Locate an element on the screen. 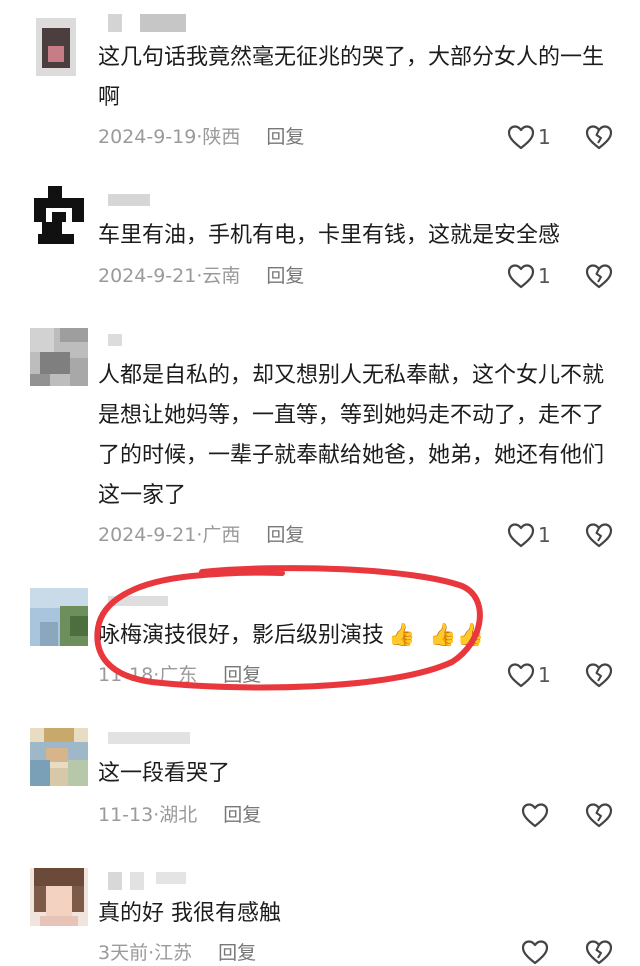 The image size is (640, 966). comment-text: 这几句话我竟然毫无征兆的哭了，大部分女人的一生啊 is located at coordinates (351, 77).